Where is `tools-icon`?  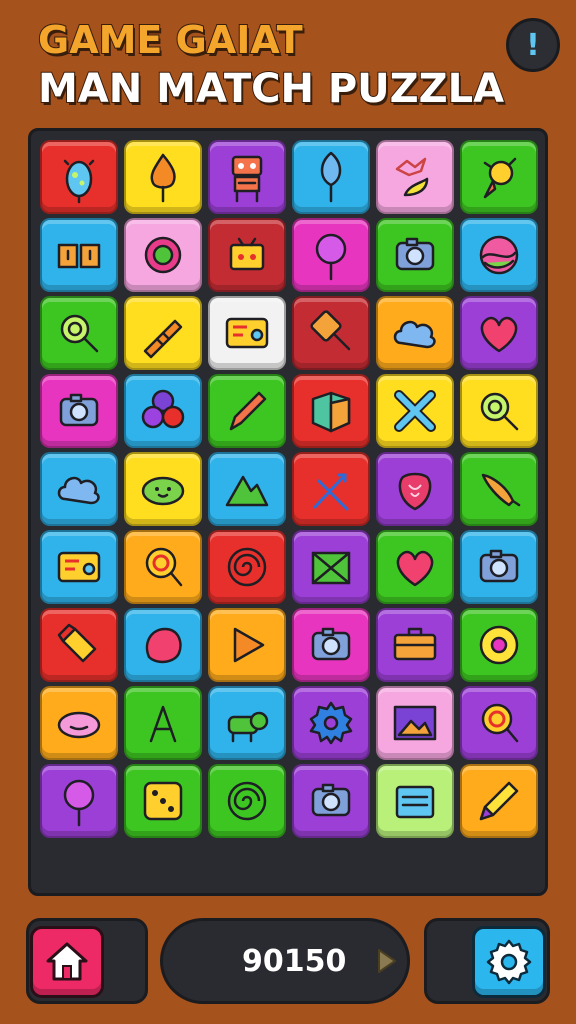
tools-icon is located at coordinates (415, 411).